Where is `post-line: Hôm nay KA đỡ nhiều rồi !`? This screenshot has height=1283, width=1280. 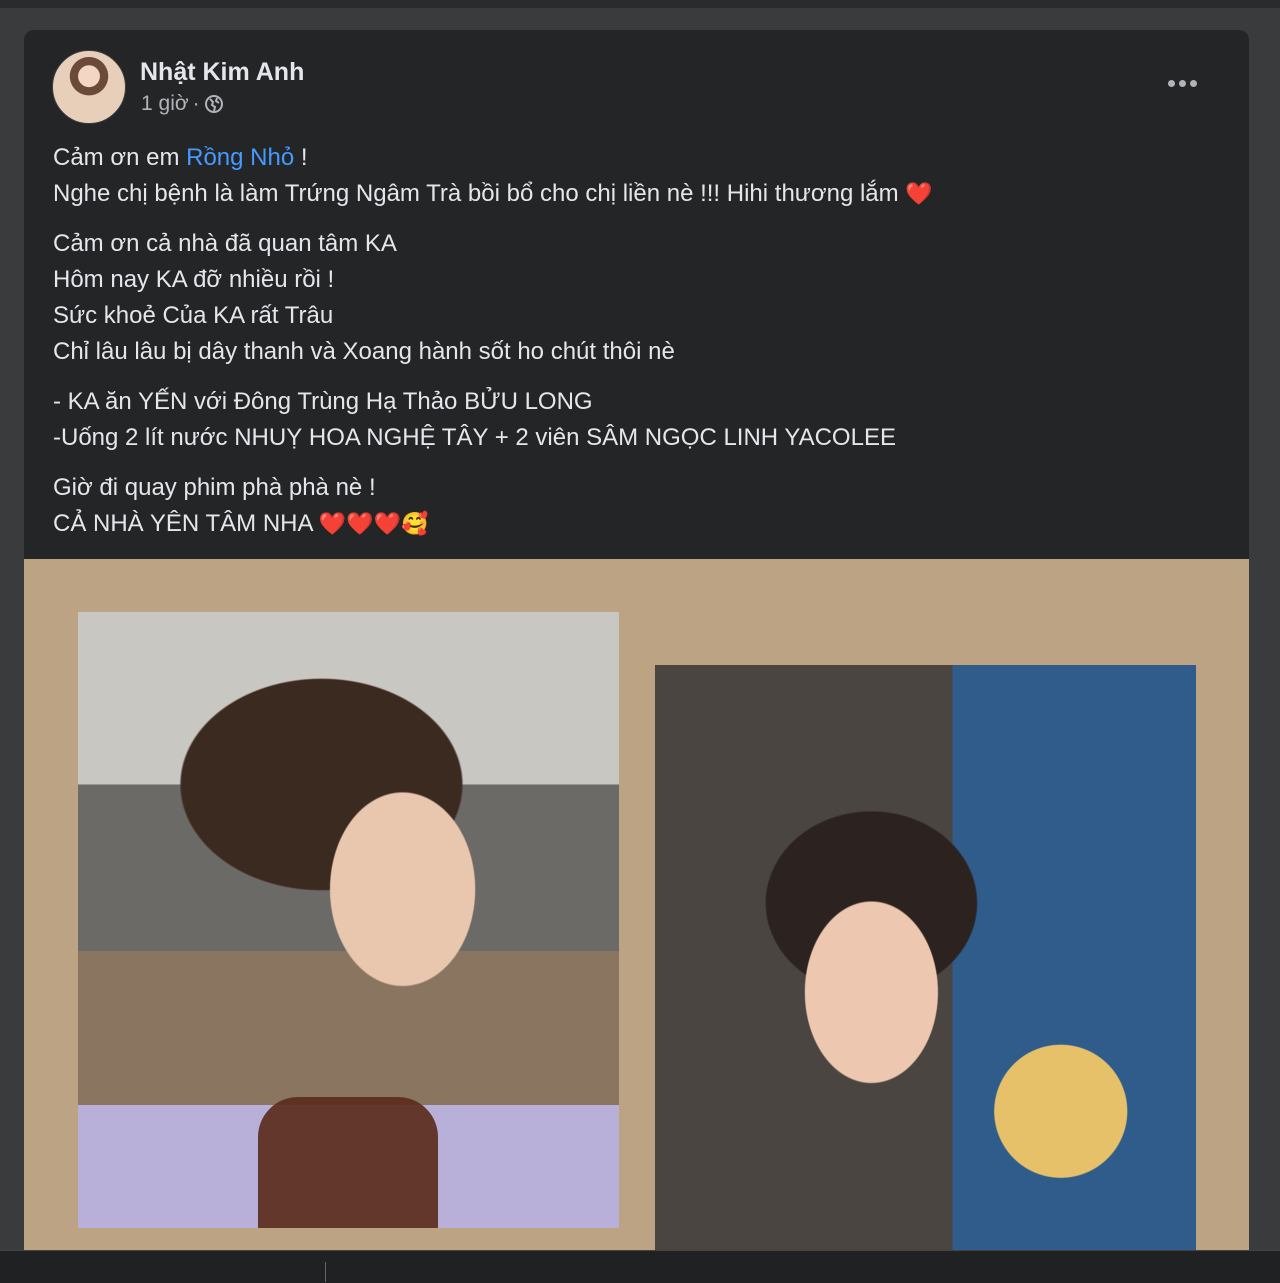 post-line: Hôm nay KA đỡ nhiều rồi ! is located at coordinates (638, 280).